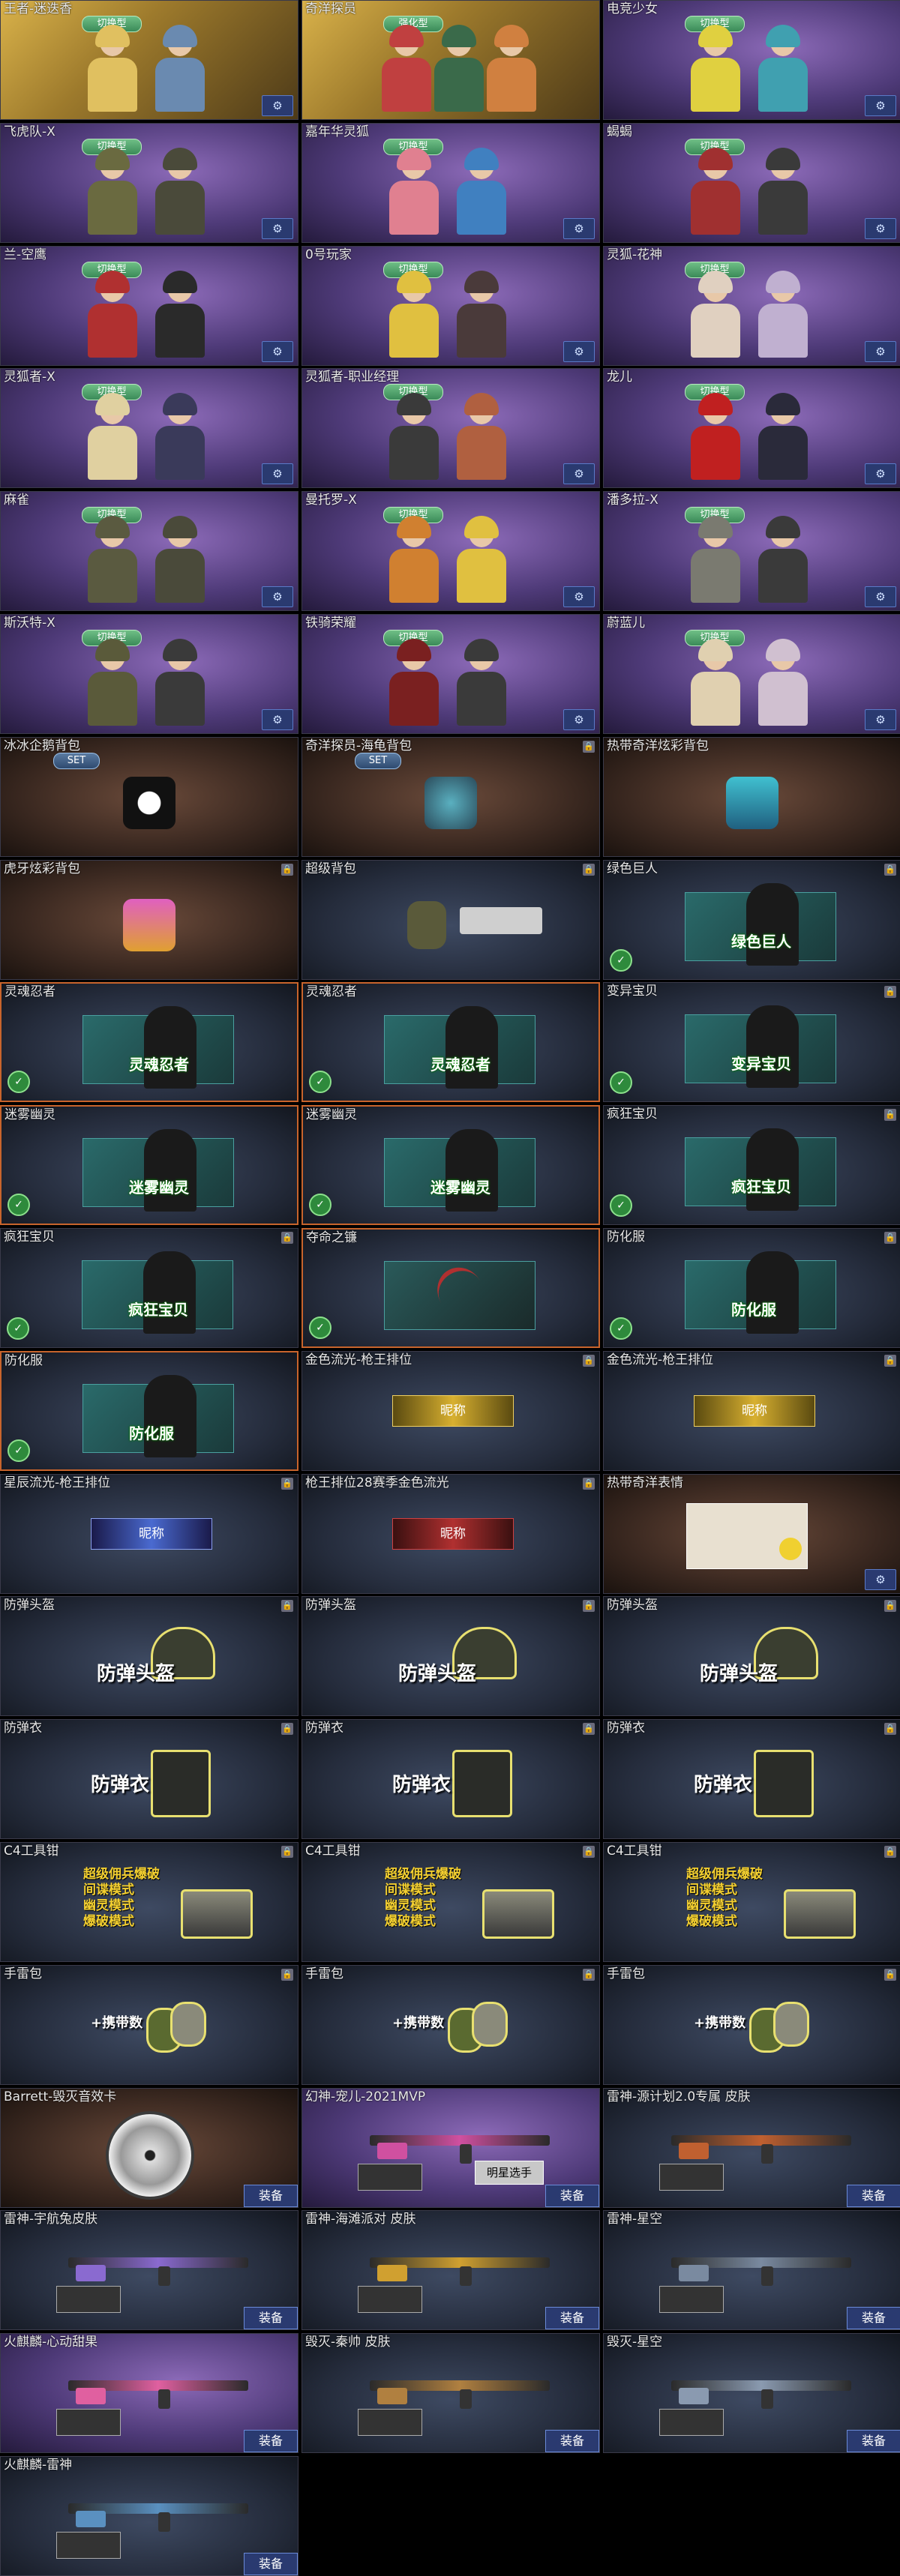 The width and height of the screenshot is (900, 2576). Describe the element at coordinates (358, 745) in the screenshot. I see `card-title: 奇洋探员-海龟背包` at that location.